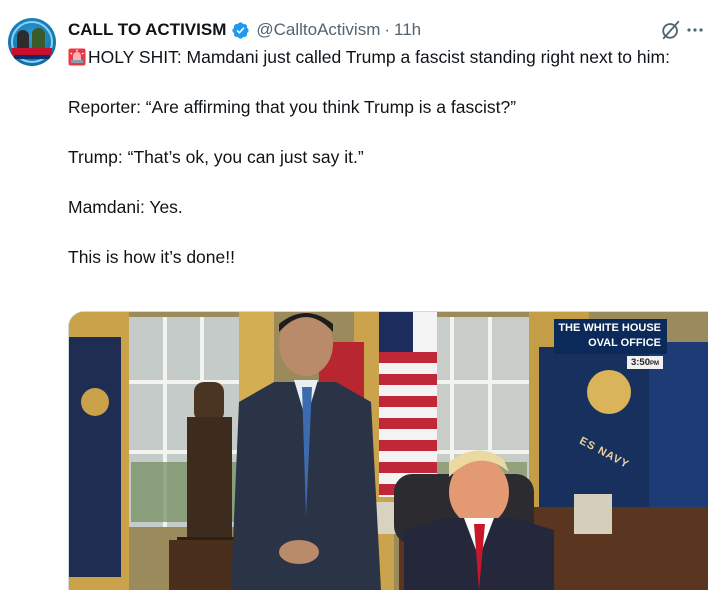  I want to click on author-name: CALL TO ACTIVISM, so click(147, 30).